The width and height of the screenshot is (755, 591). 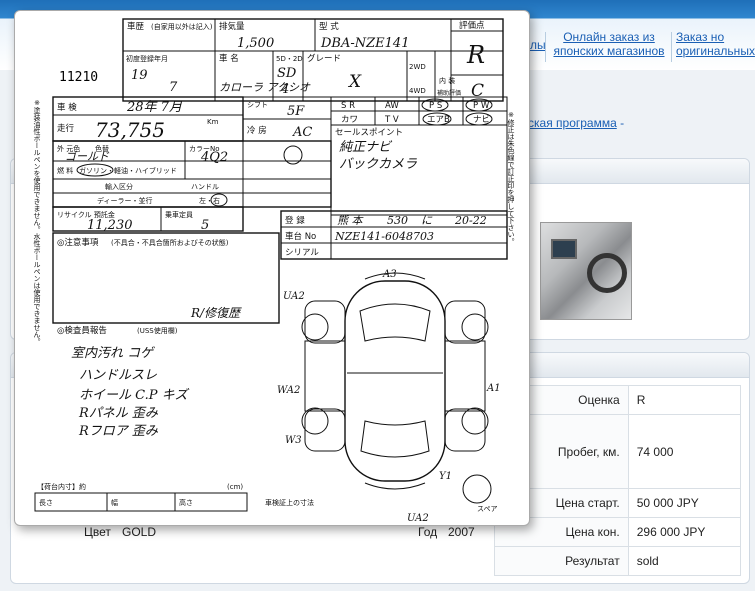 What do you see at coordinates (302, 253) in the screenshot?
I see `serial-label: シリアル` at bounding box center [302, 253].